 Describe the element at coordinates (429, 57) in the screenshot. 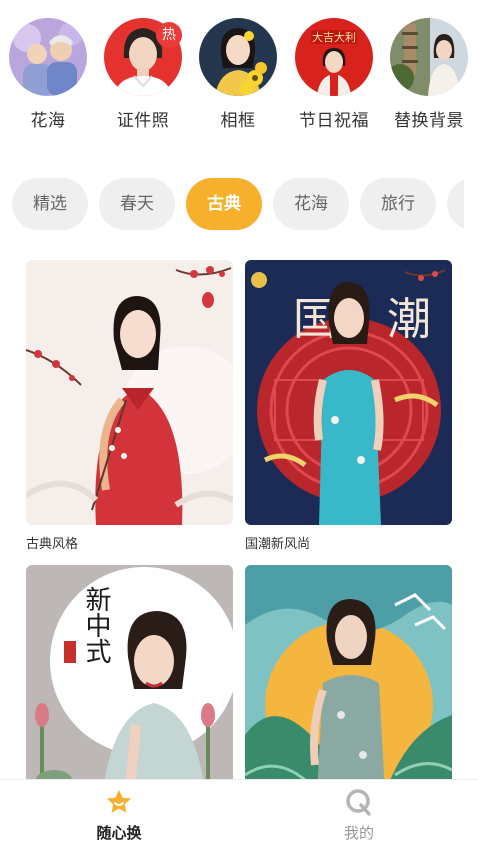

I see `background-replace-portrait-thumbnail` at that location.